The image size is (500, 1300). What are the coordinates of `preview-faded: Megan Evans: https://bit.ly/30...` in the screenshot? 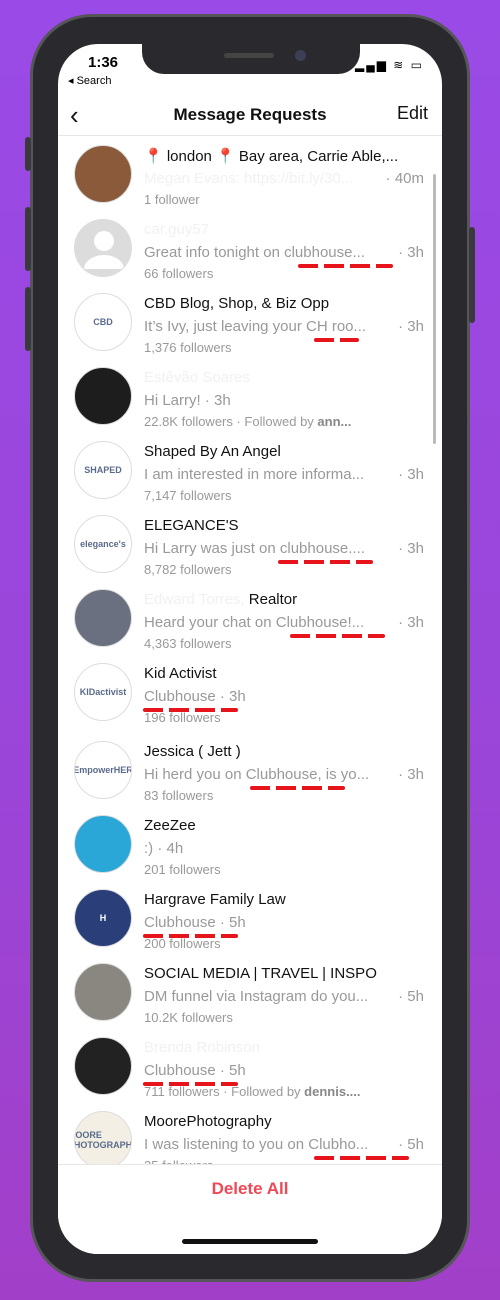 It's located at (249, 178).